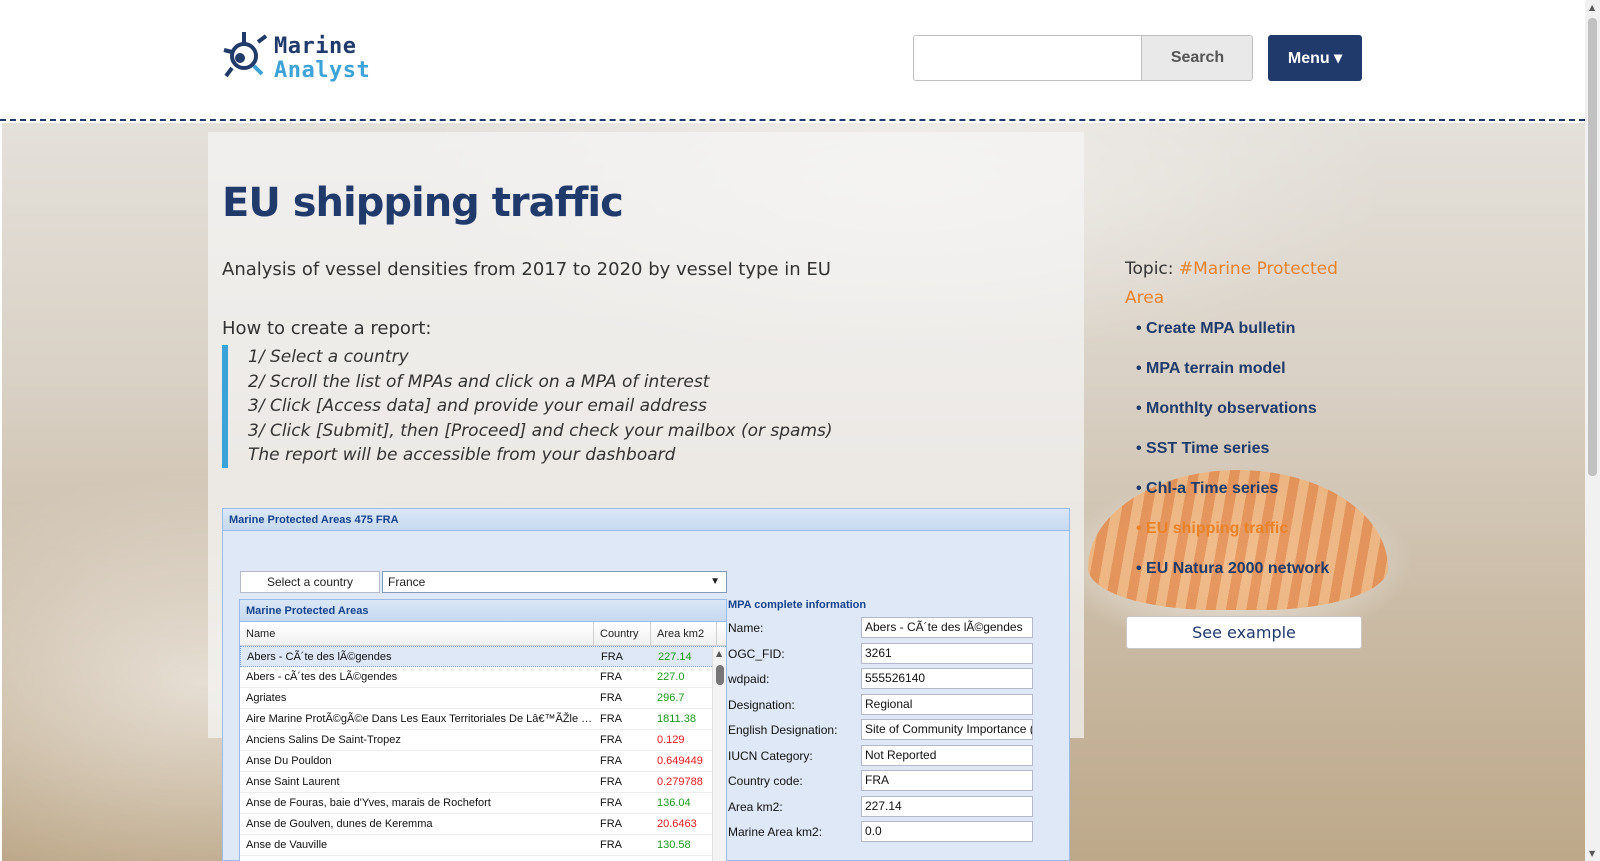  What do you see at coordinates (622, 633) in the screenshot?
I see `column-header-country: Country` at bounding box center [622, 633].